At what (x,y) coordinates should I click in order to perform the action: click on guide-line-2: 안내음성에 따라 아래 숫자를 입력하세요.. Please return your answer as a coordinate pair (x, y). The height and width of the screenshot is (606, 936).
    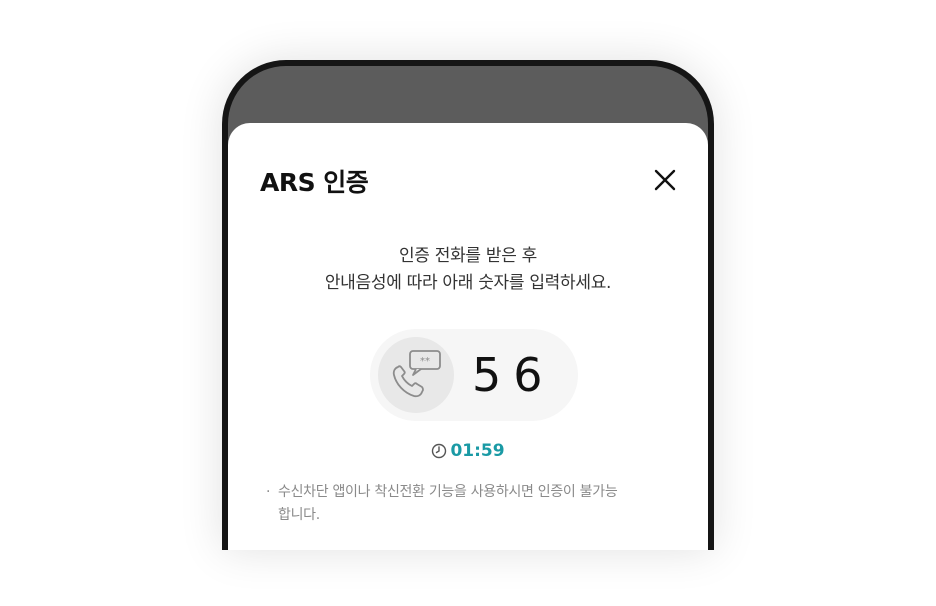
    Looking at the image, I should click on (468, 283).